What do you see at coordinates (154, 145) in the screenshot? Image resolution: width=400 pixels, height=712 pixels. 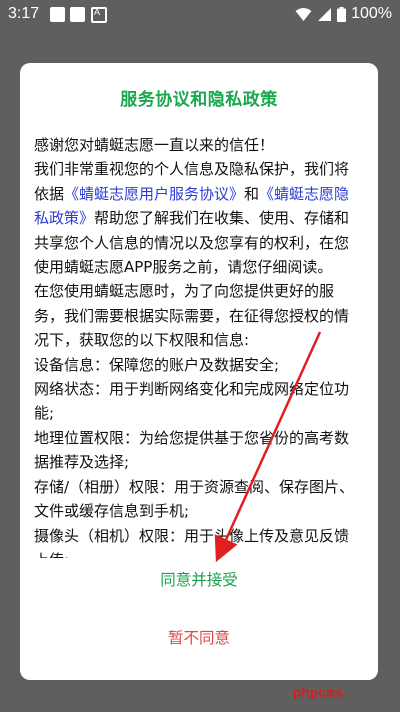 I see `intro-line: 感谢您对蜻蜓志愿一直以来的信任！` at bounding box center [154, 145].